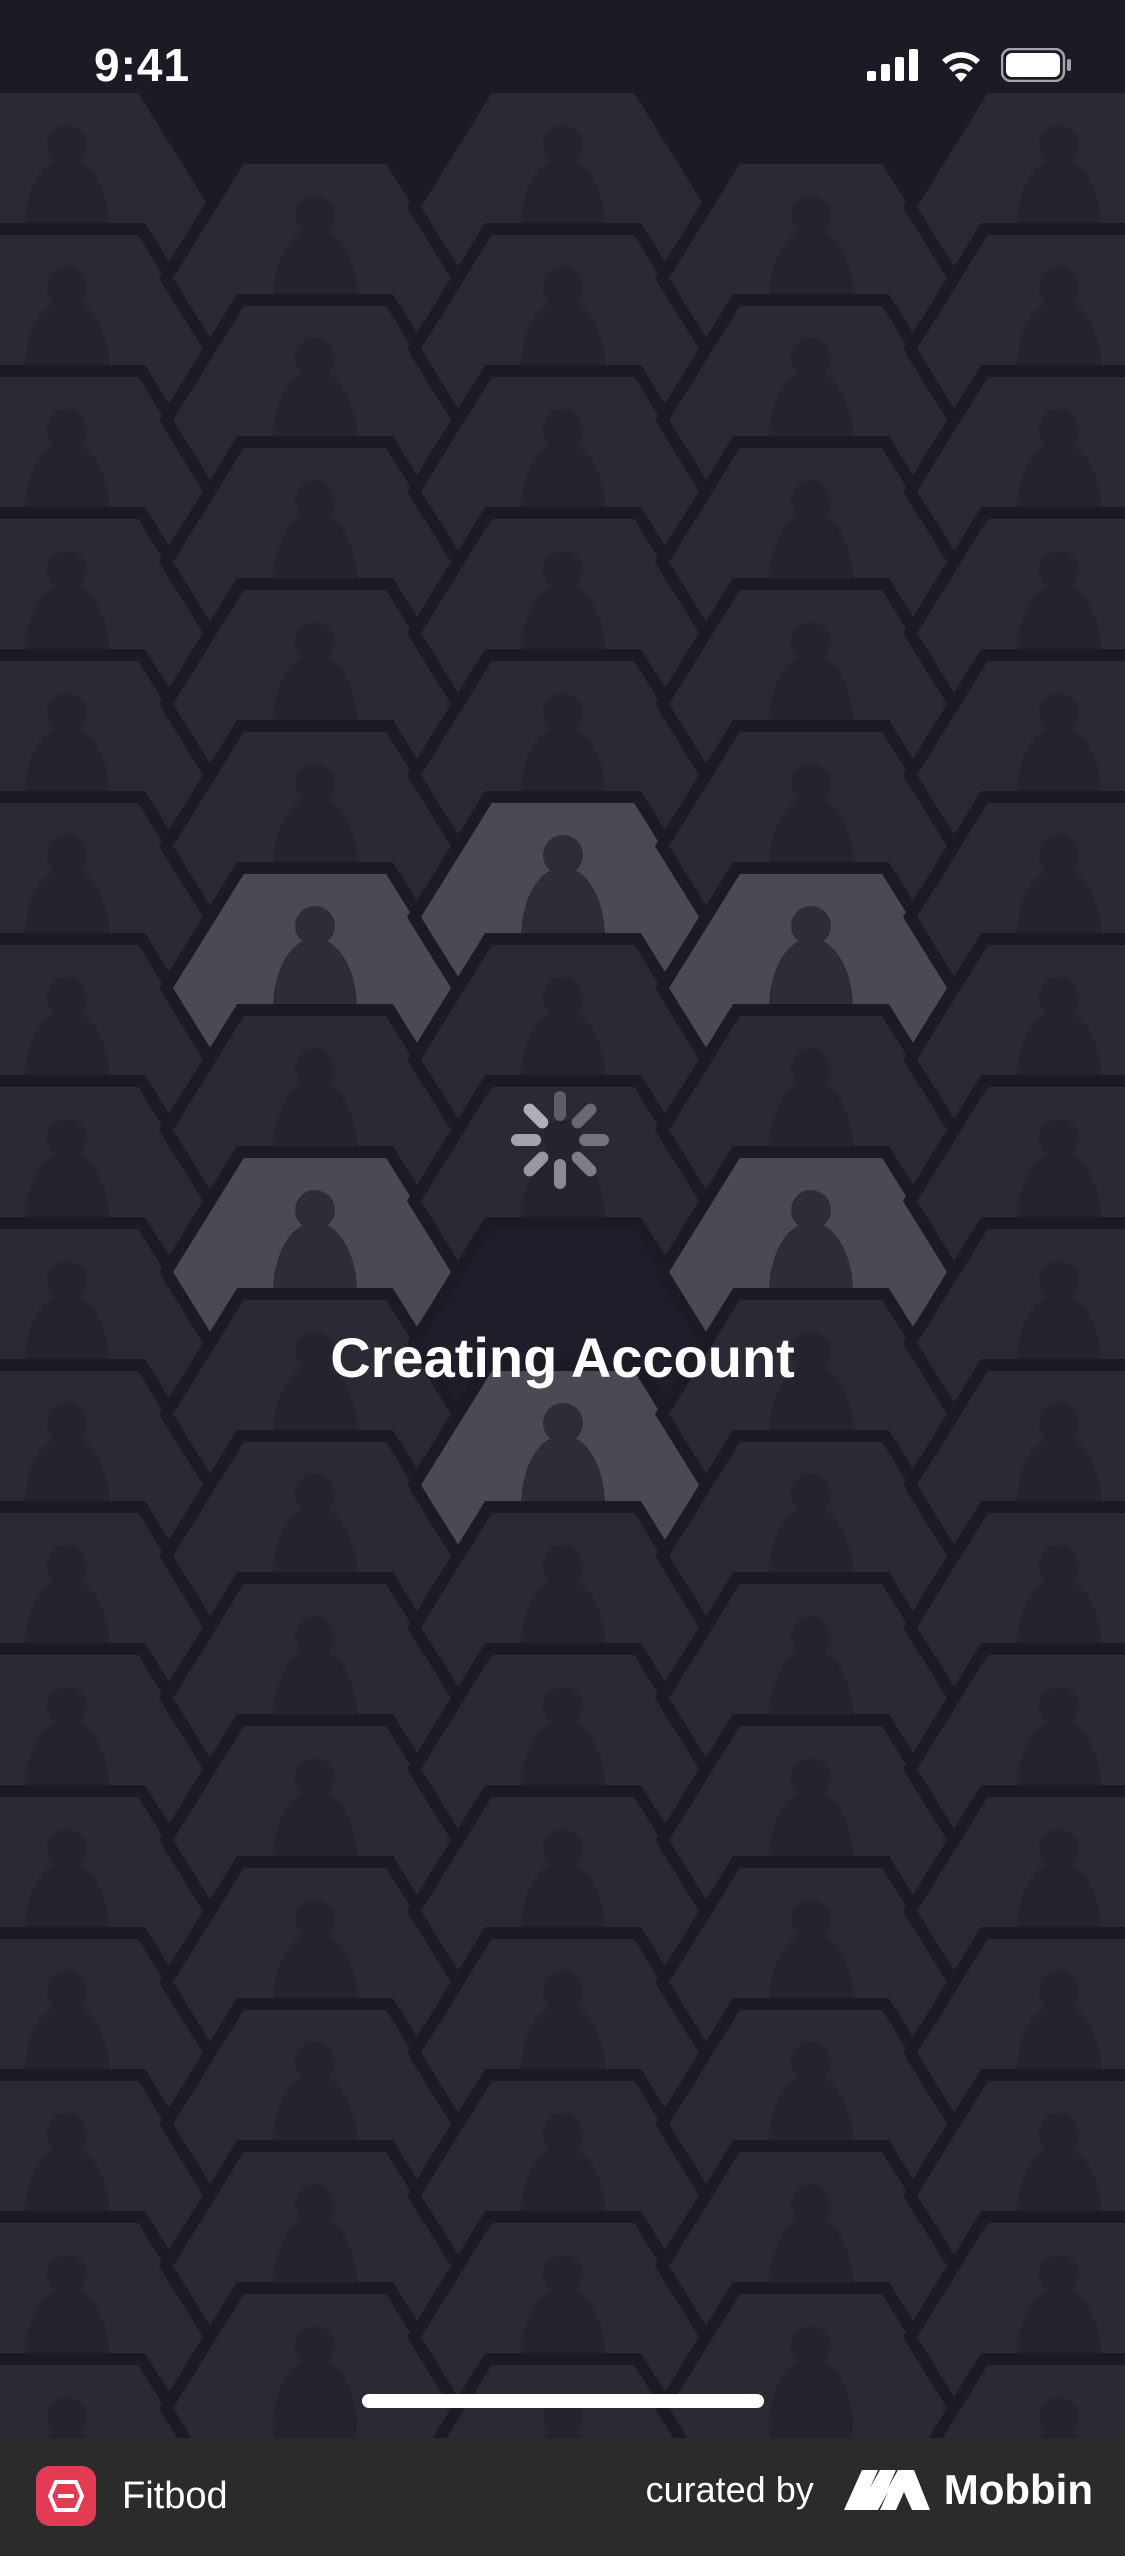 The height and width of the screenshot is (2556, 1125). I want to click on spinner-icon, so click(560, 1140).